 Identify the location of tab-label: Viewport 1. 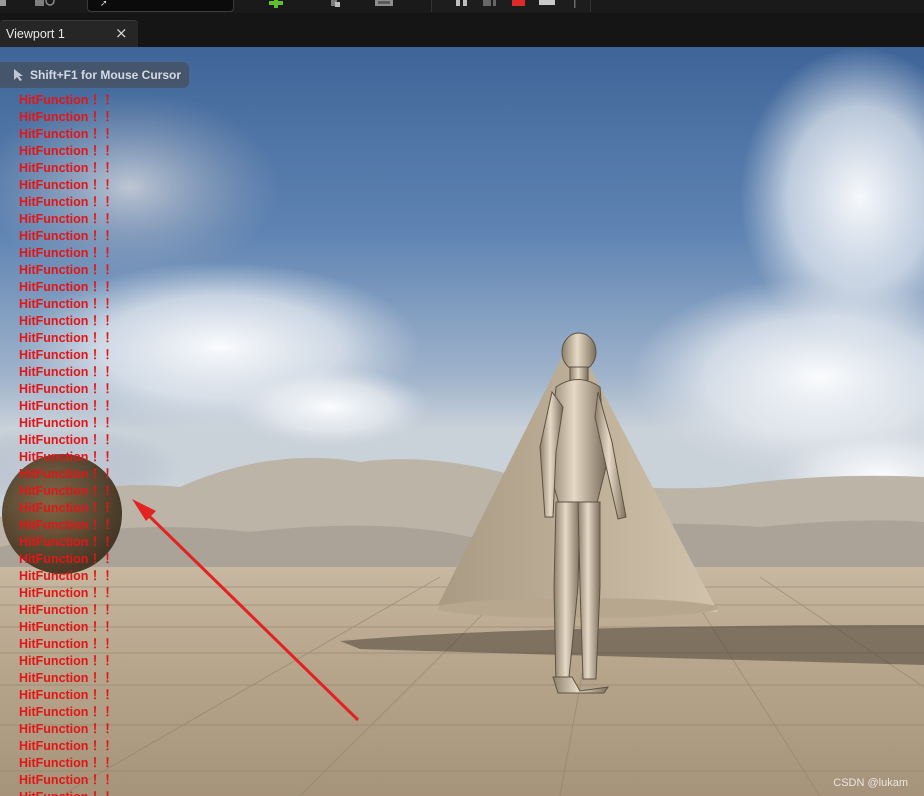
(35, 34).